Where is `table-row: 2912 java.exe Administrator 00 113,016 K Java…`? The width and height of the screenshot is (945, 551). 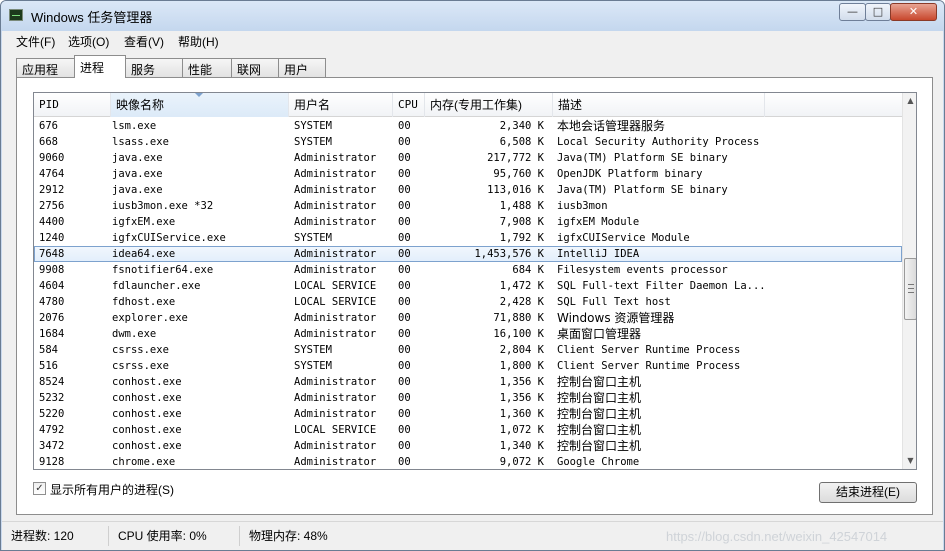
table-row: 2912 java.exe Administrator 00 113,016 K Java… is located at coordinates (468, 190).